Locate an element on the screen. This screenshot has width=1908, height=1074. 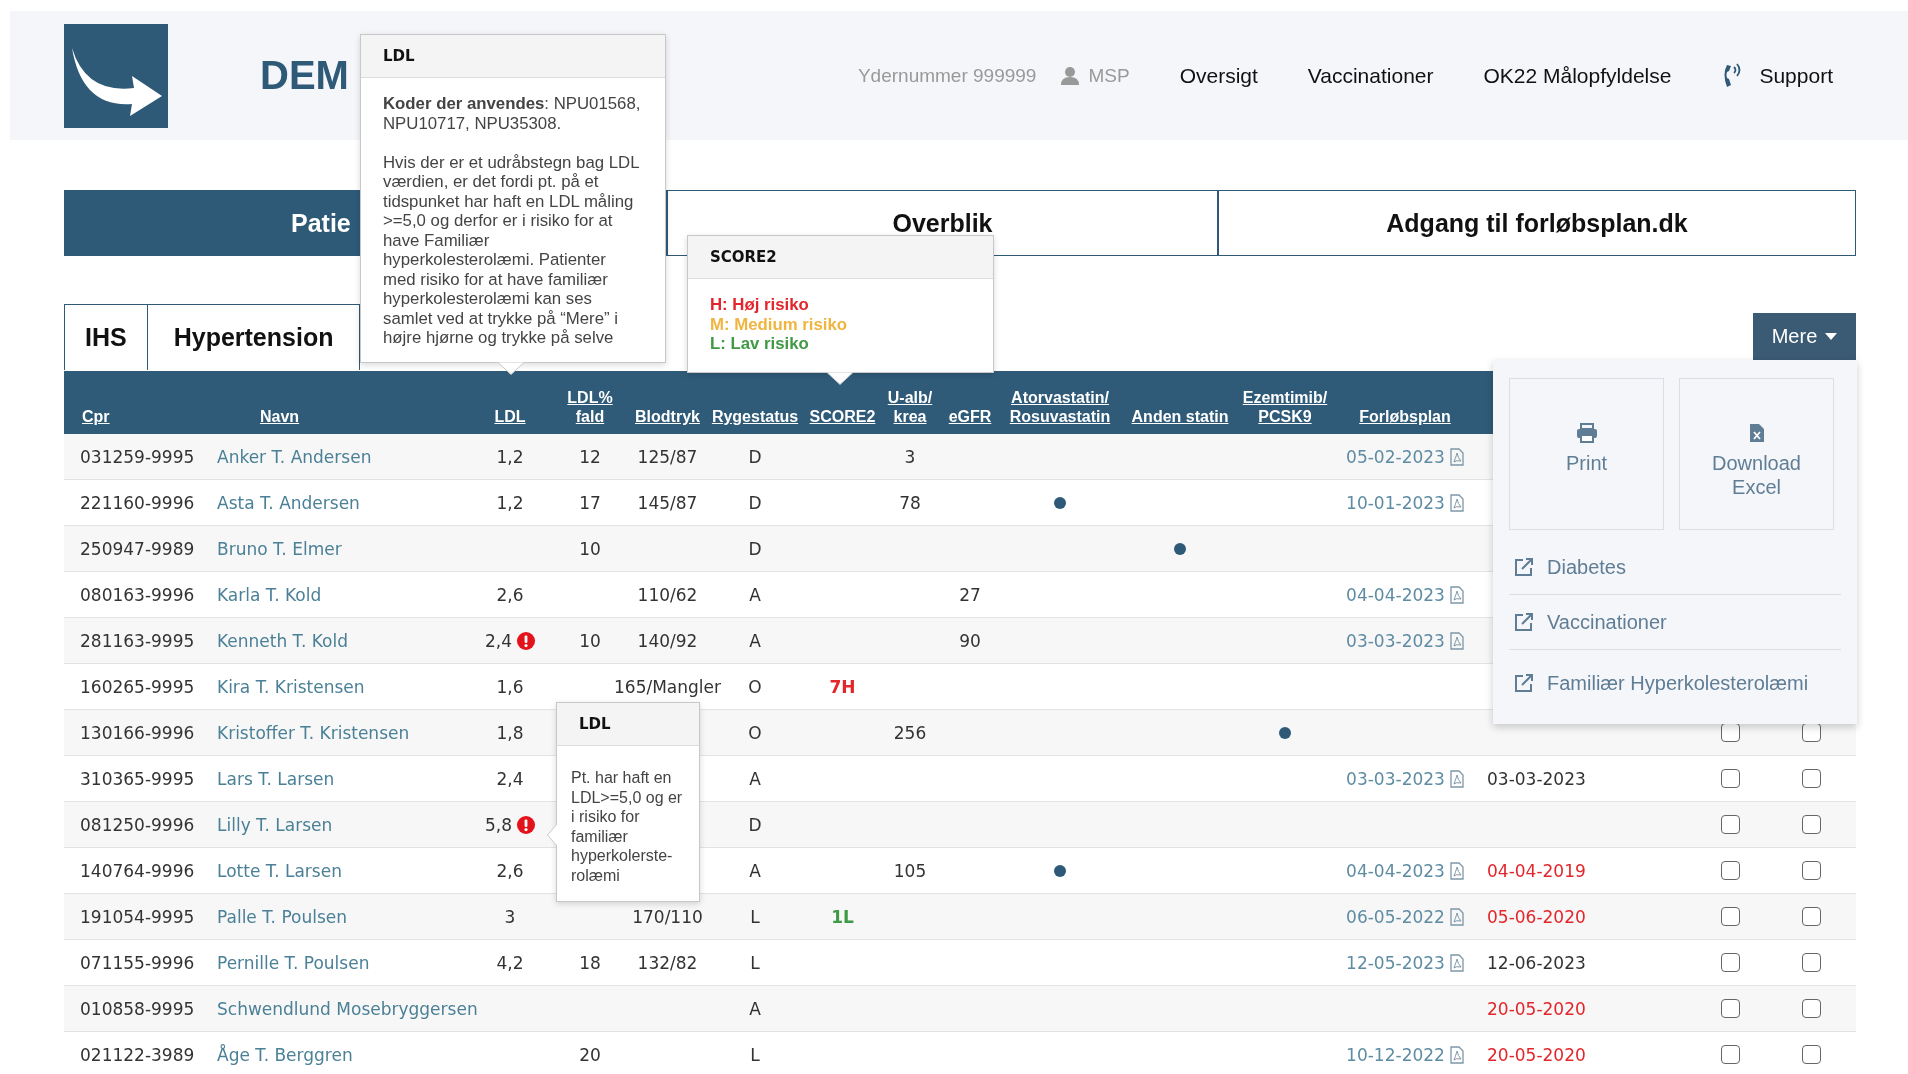
ldl-value: 1,8 is located at coordinates (510, 732).